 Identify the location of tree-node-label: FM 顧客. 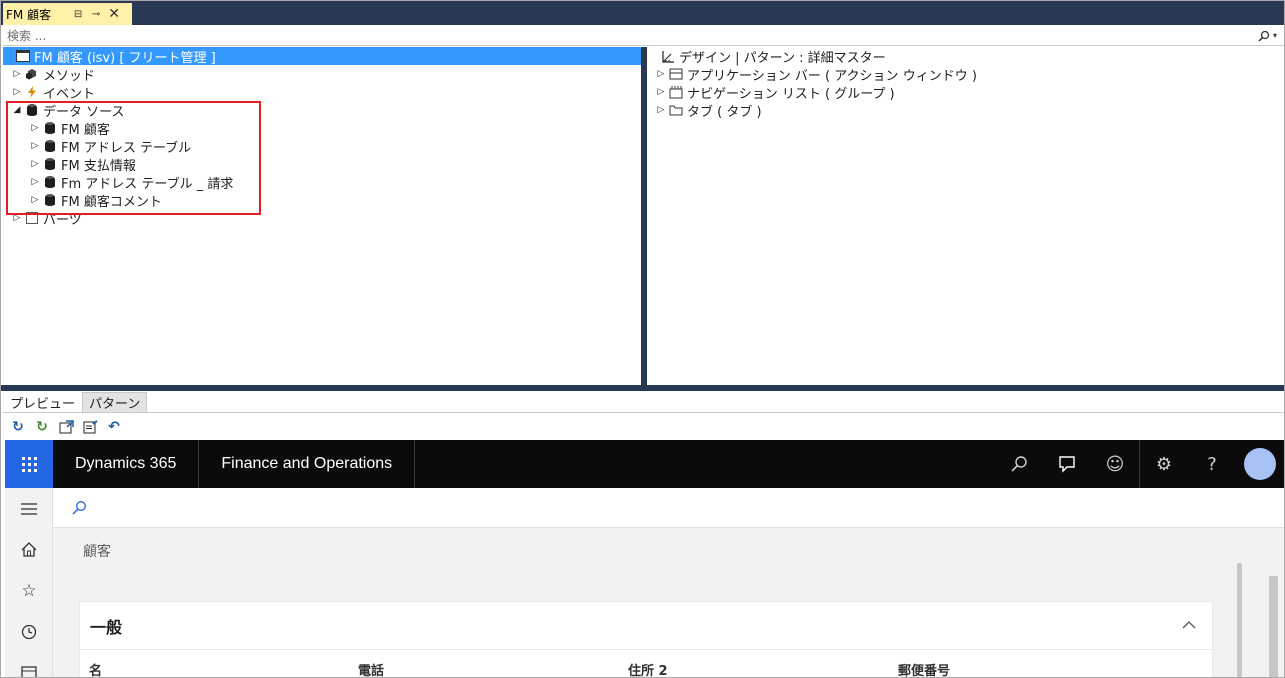
(85, 130).